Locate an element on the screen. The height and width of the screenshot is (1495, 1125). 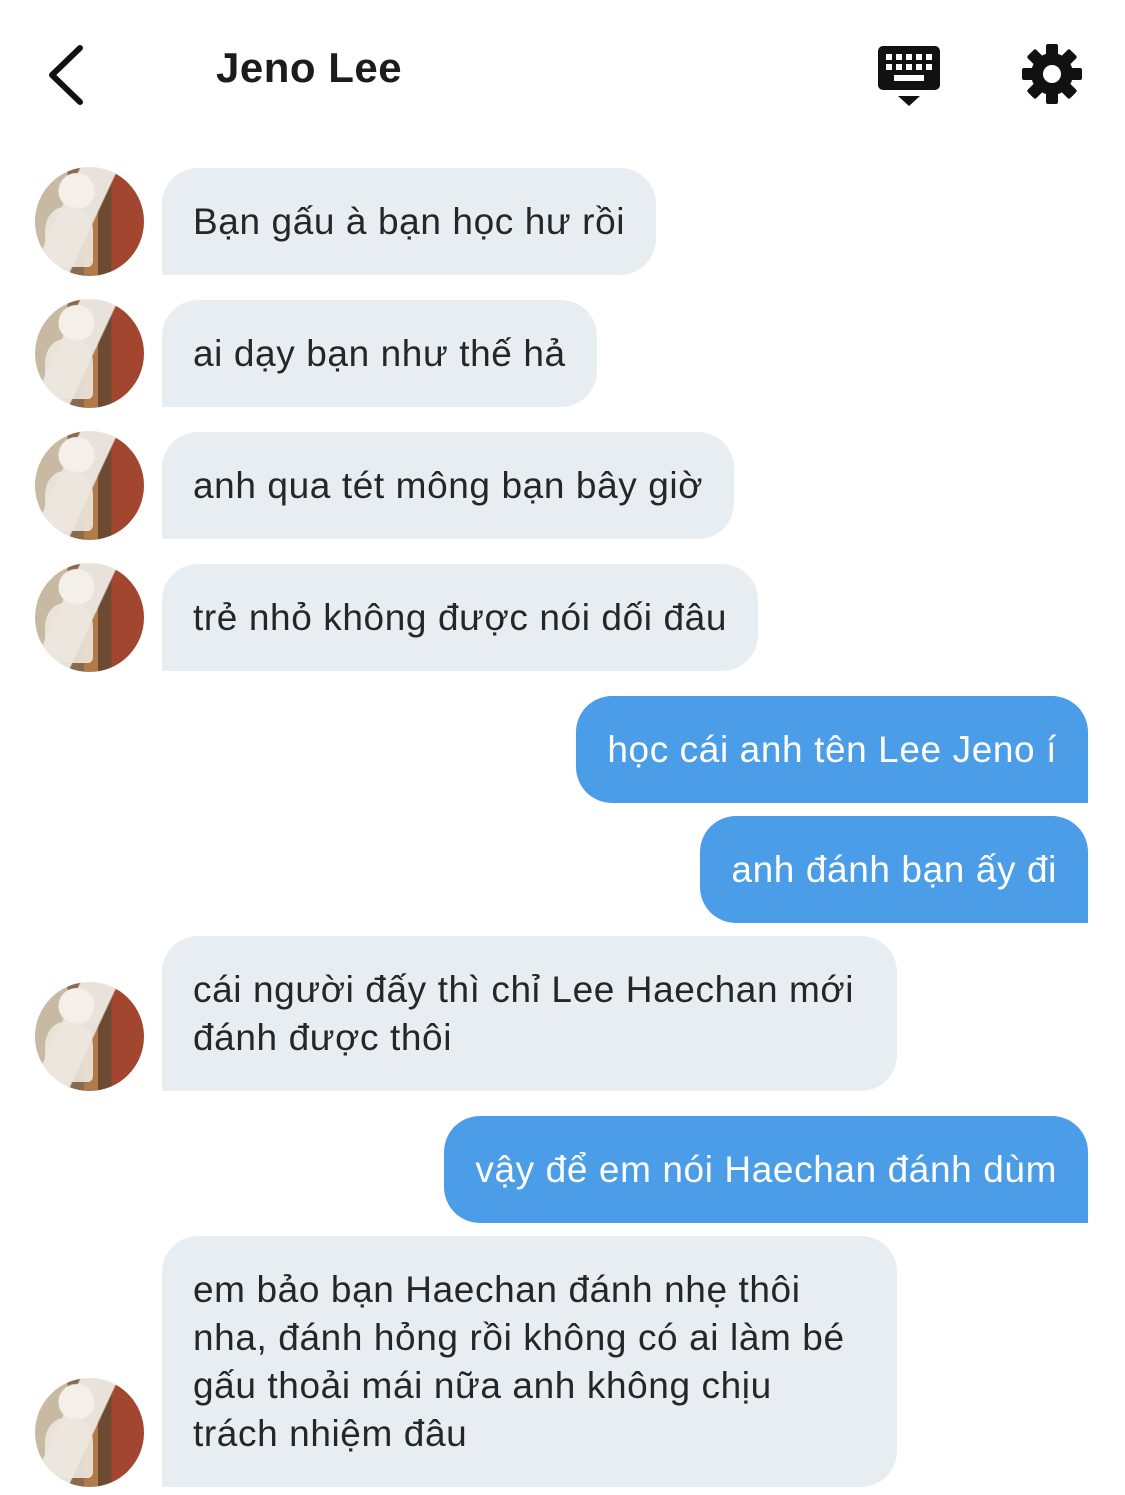
keyboard-toggle-button is located at coordinates (909, 76).